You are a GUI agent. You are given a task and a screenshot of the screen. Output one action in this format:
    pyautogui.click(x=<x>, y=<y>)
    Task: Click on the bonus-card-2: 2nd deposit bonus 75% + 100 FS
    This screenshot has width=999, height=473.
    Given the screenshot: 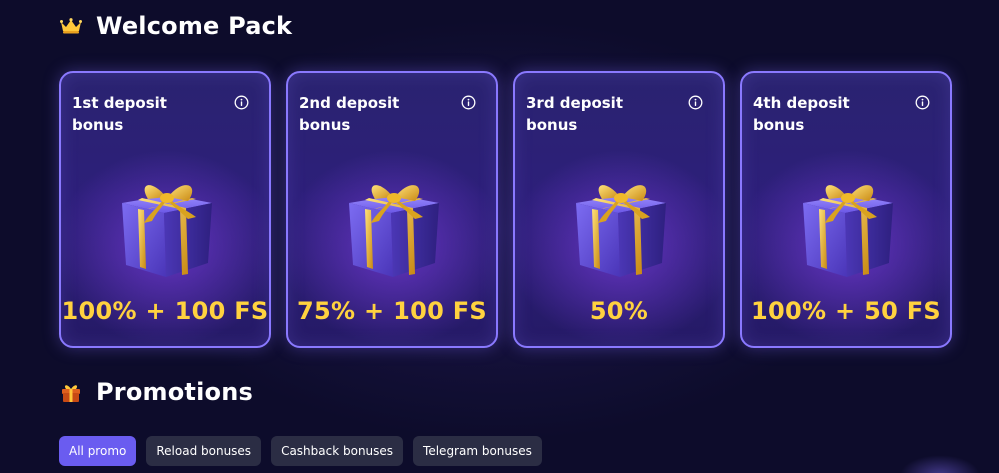 What is the action you would take?
    pyautogui.click(x=392, y=209)
    